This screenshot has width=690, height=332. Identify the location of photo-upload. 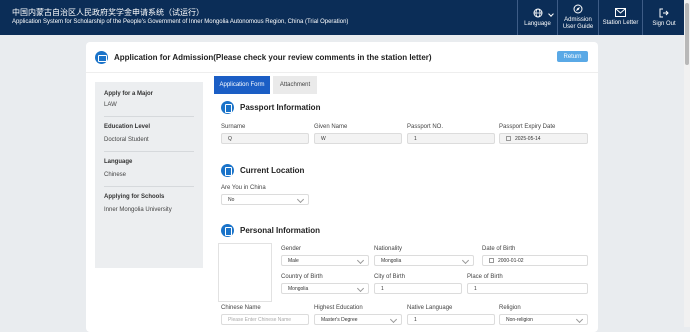
(245, 272).